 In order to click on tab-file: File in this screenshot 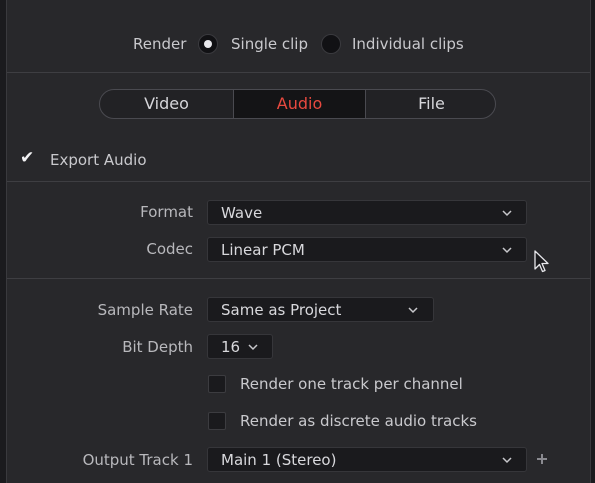, I will do `click(430, 104)`.